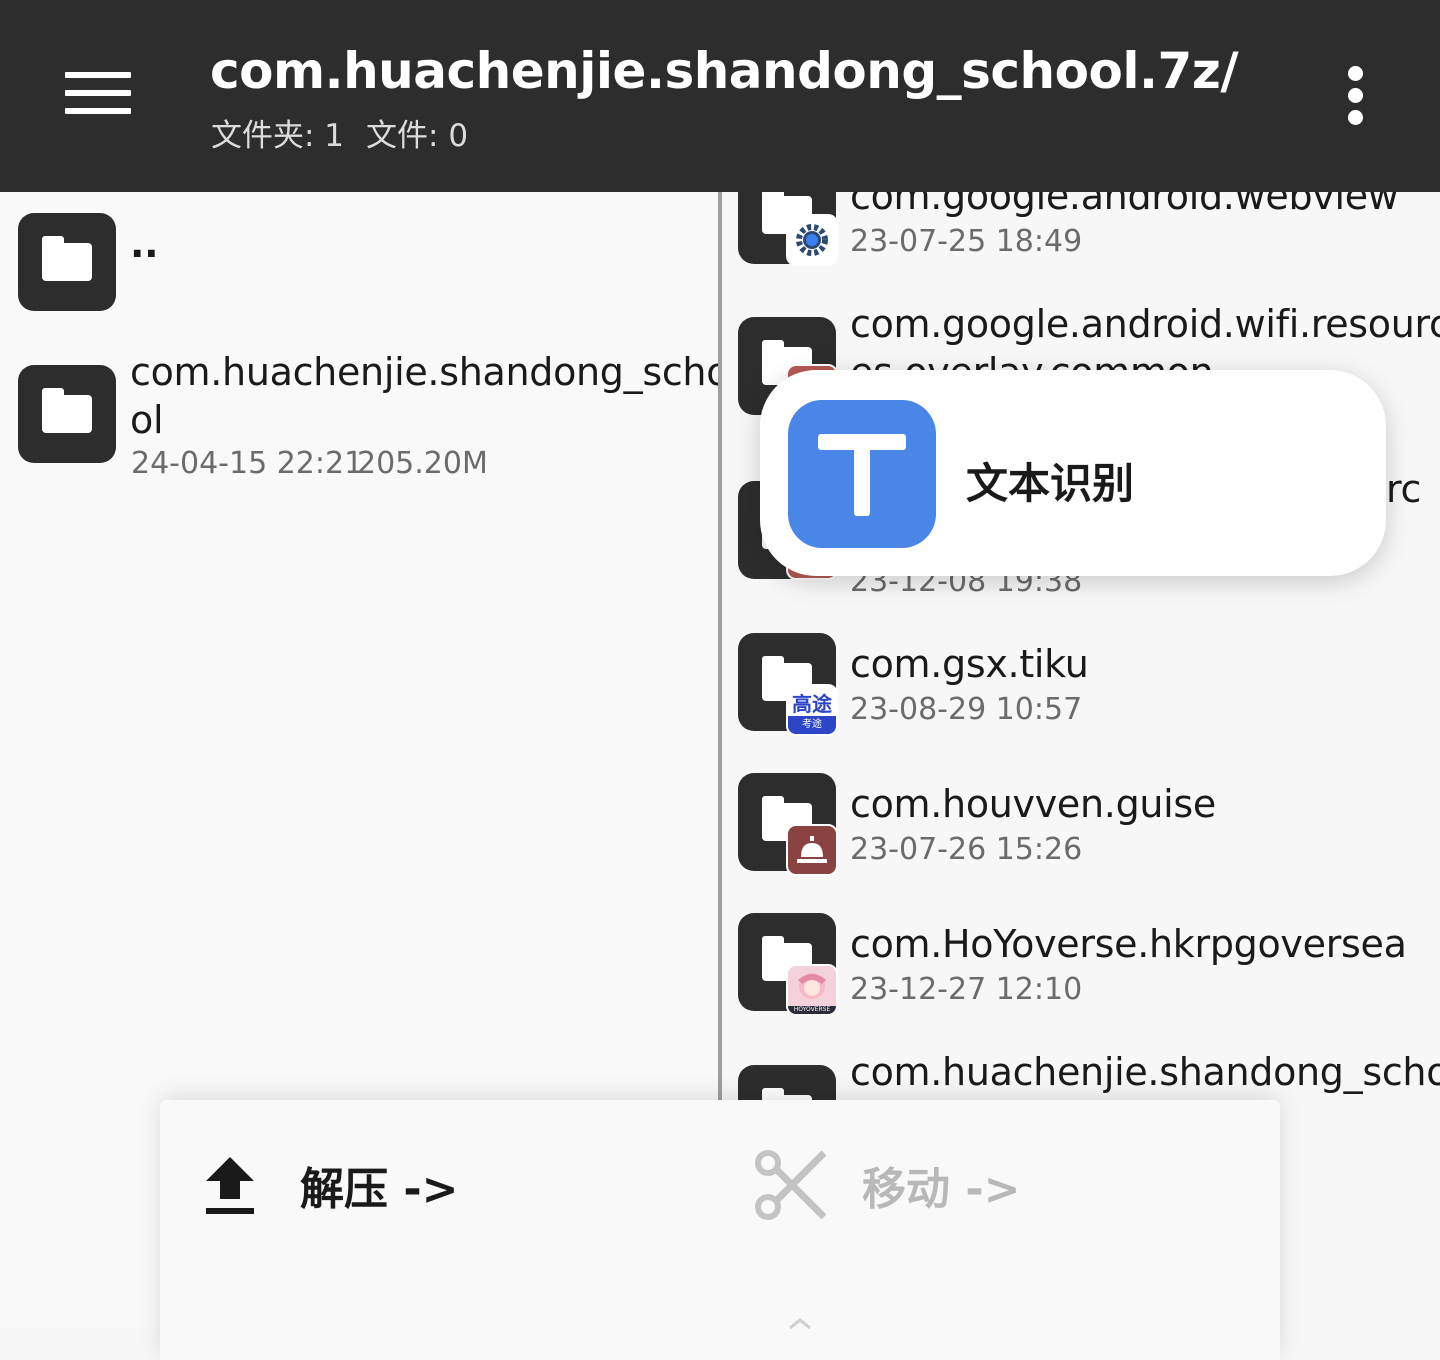  I want to click on page-subtitle: 文件夹: 1 文件: 0, so click(350, 132).